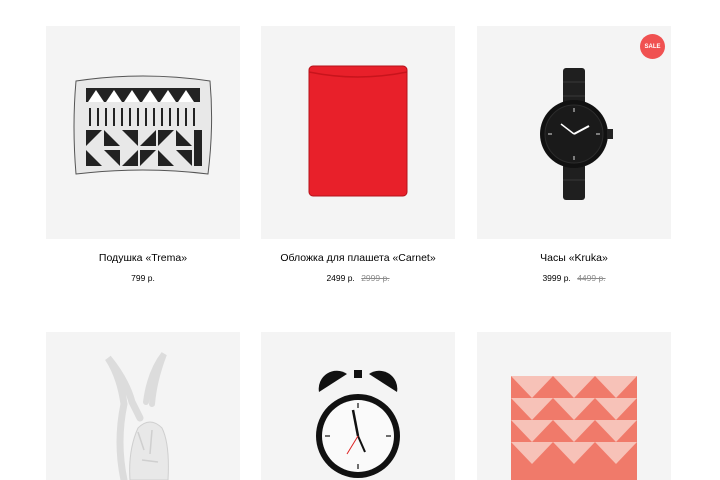 Image resolution: width=720 pixels, height=480 pixels. I want to click on product-title: Обложка для плашета «Carnet», so click(358, 258).